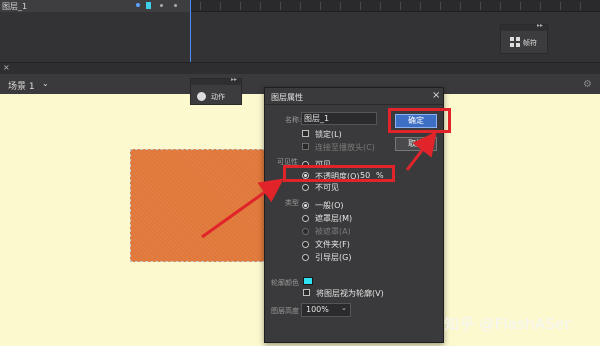 The height and width of the screenshot is (346, 600). I want to click on watermark-text: 知乎 @FlashASer, so click(507, 324).